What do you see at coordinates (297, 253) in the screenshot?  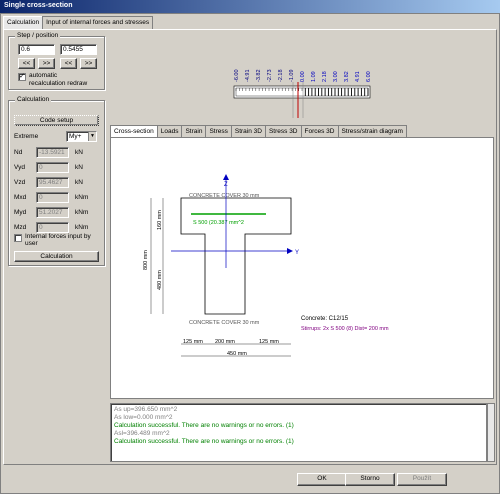 I see `y-axis-label: Y` at bounding box center [297, 253].